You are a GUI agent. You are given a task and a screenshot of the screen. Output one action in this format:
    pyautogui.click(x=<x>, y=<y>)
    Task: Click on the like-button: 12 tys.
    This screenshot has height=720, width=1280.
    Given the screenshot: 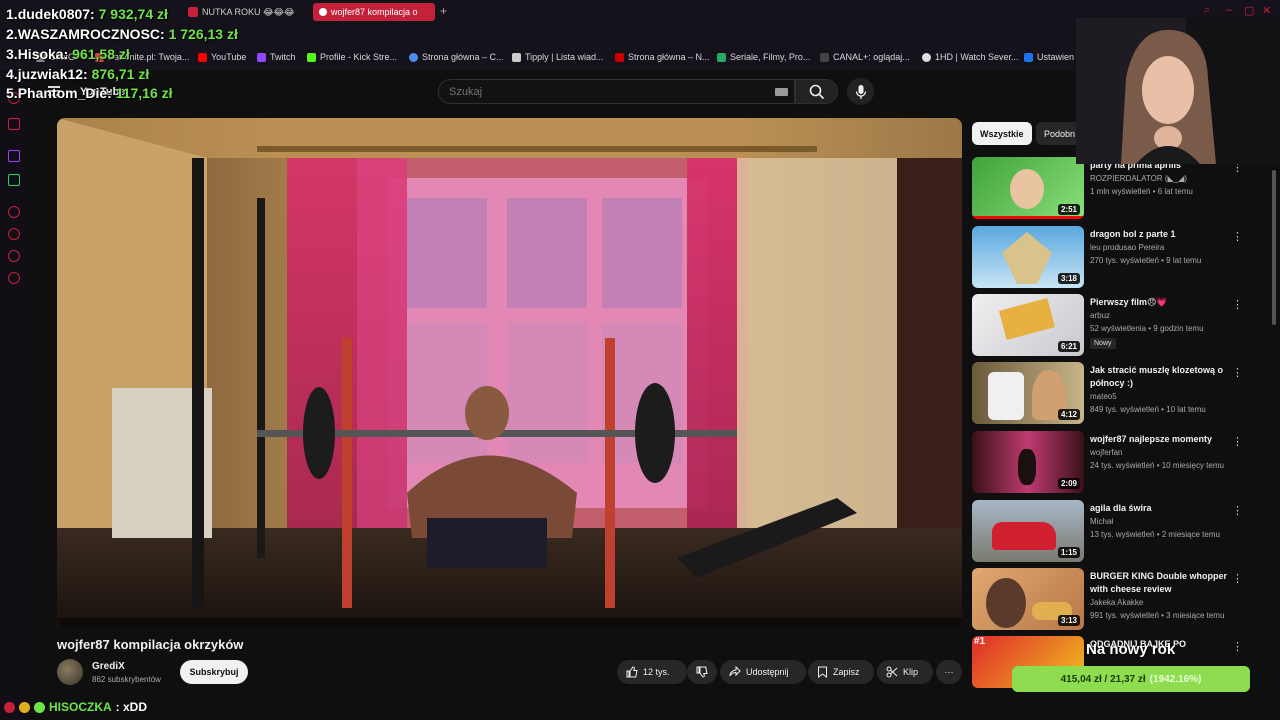 What is the action you would take?
    pyautogui.click(x=652, y=672)
    